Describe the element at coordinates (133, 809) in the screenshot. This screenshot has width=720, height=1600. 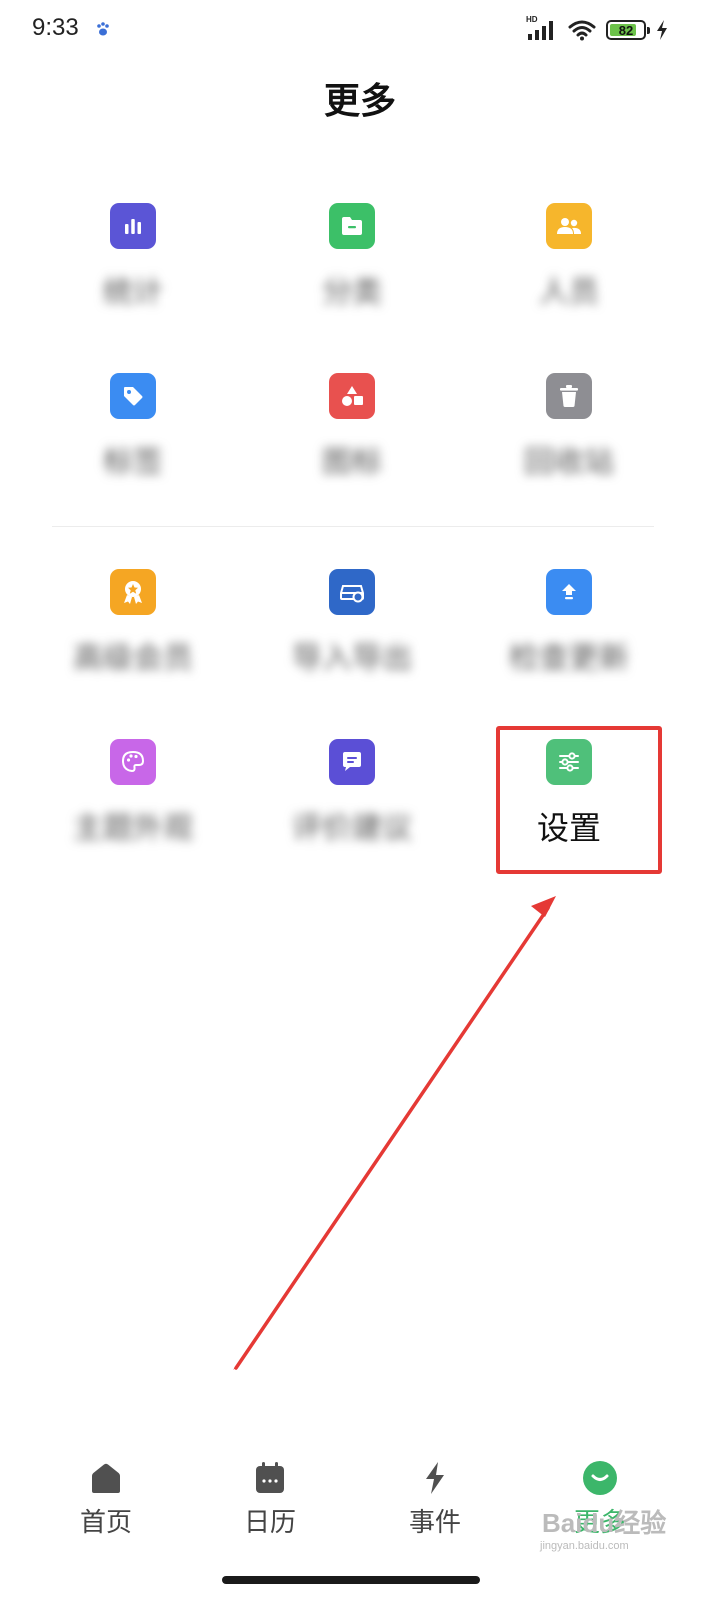
I see `grid-item-theme: 主题外观` at that location.